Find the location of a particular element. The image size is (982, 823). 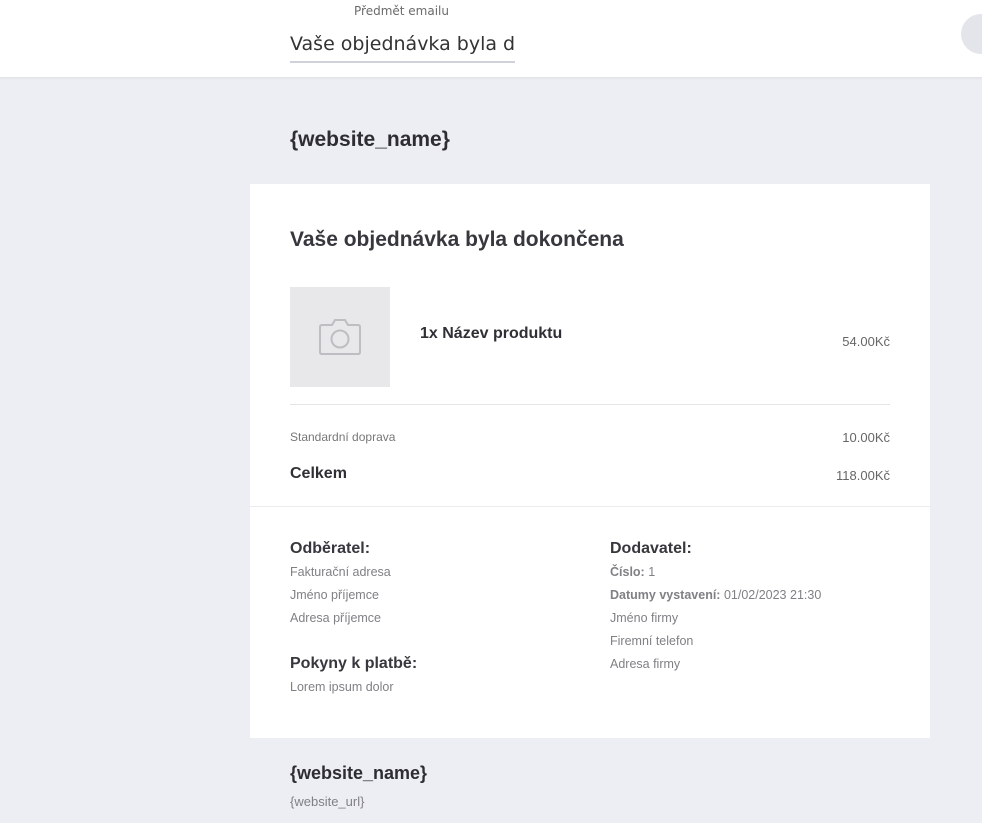

company-address: Adresa firmy is located at coordinates (645, 664).